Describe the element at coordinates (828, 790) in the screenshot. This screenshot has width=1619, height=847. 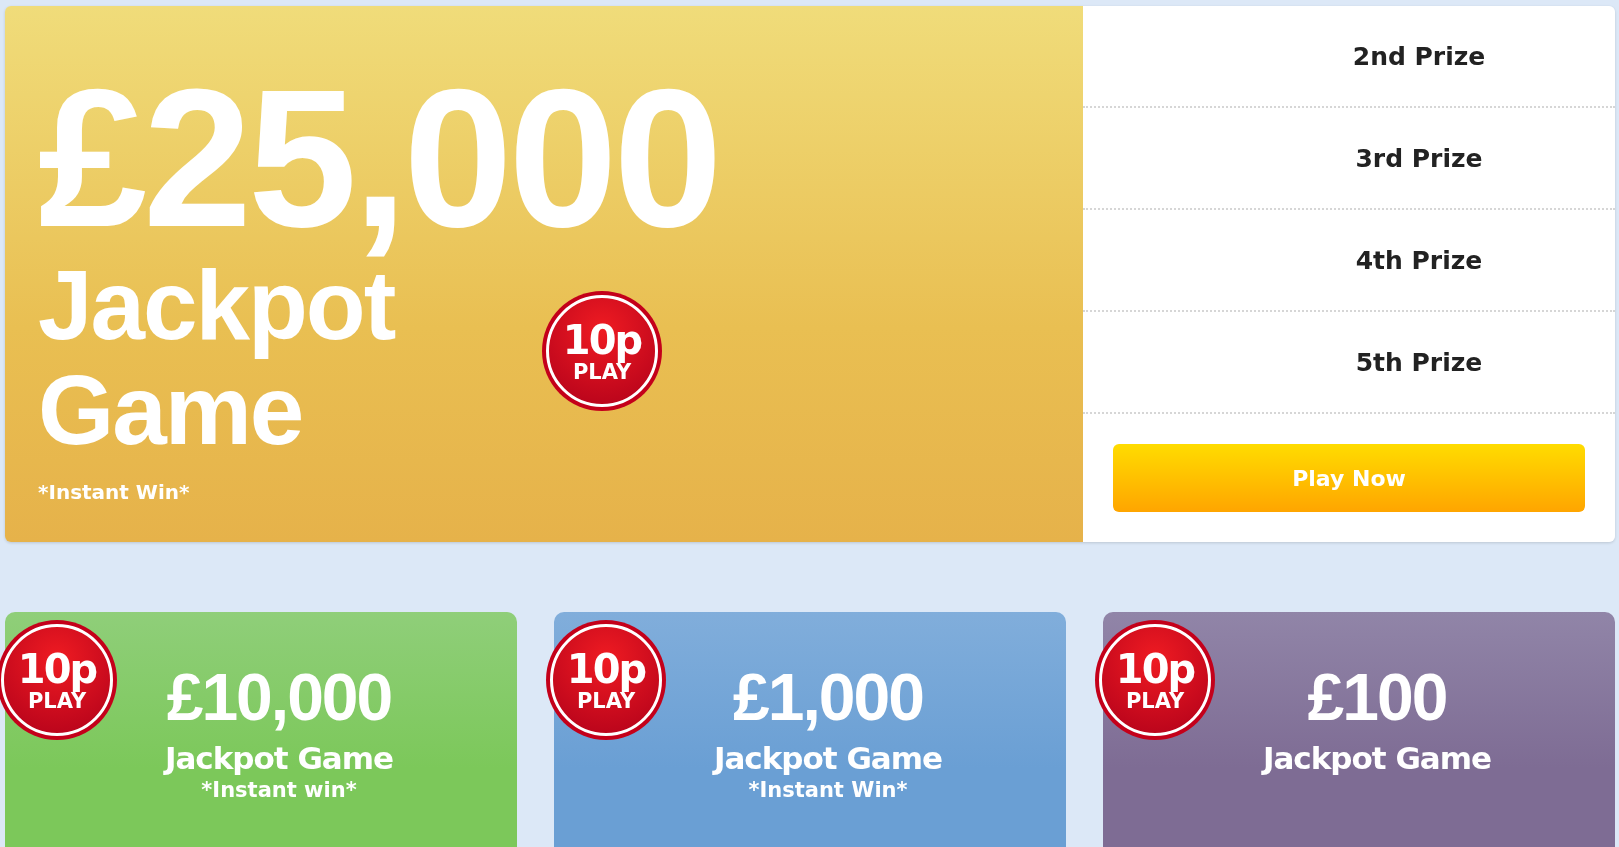
I see `game-subtitle: *Instant Win*` at that location.